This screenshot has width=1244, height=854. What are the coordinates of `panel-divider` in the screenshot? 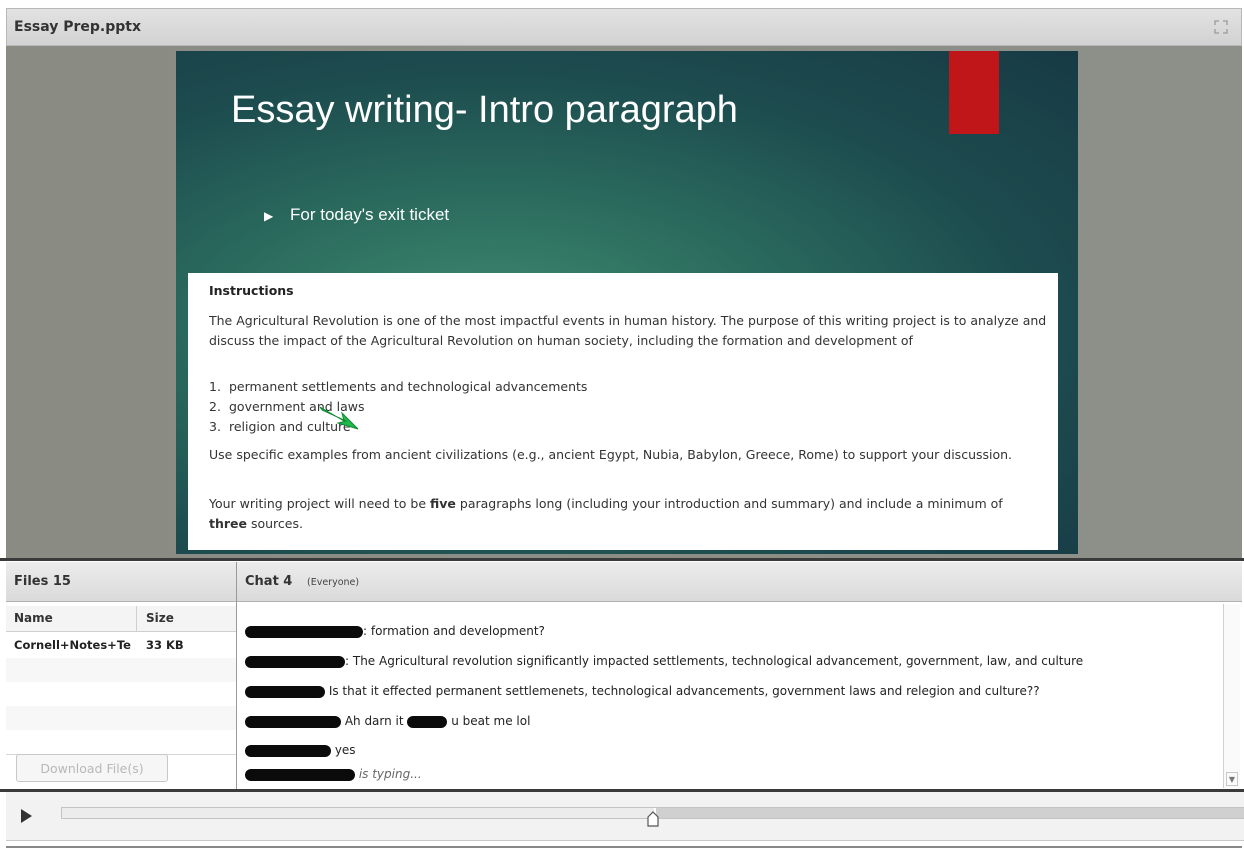 It's located at (622, 559).